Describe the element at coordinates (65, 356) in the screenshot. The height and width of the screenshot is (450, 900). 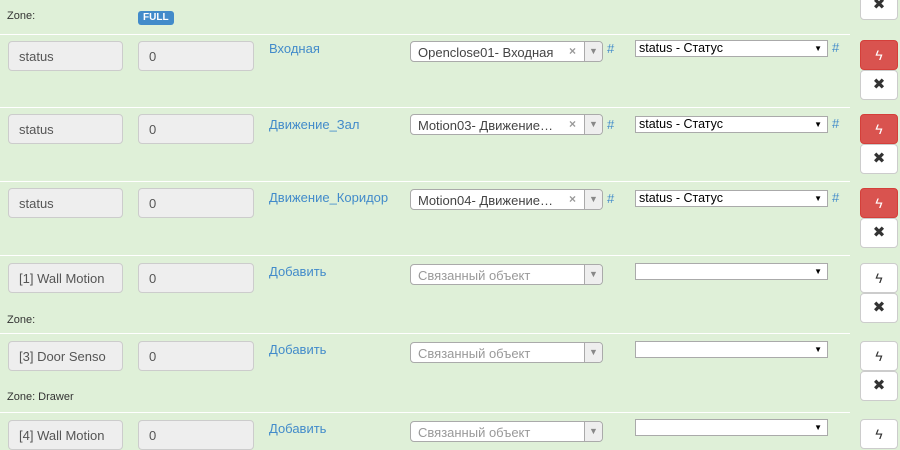
I see `property-field: [3] Door Senso` at that location.